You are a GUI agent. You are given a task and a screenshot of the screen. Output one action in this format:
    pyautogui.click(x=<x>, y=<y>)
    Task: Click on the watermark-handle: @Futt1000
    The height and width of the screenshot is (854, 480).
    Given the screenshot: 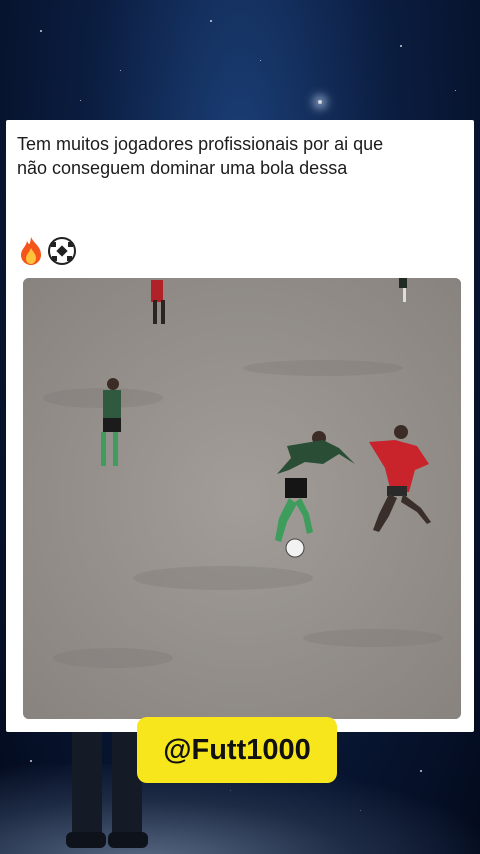 What is the action you would take?
    pyautogui.click(x=237, y=750)
    